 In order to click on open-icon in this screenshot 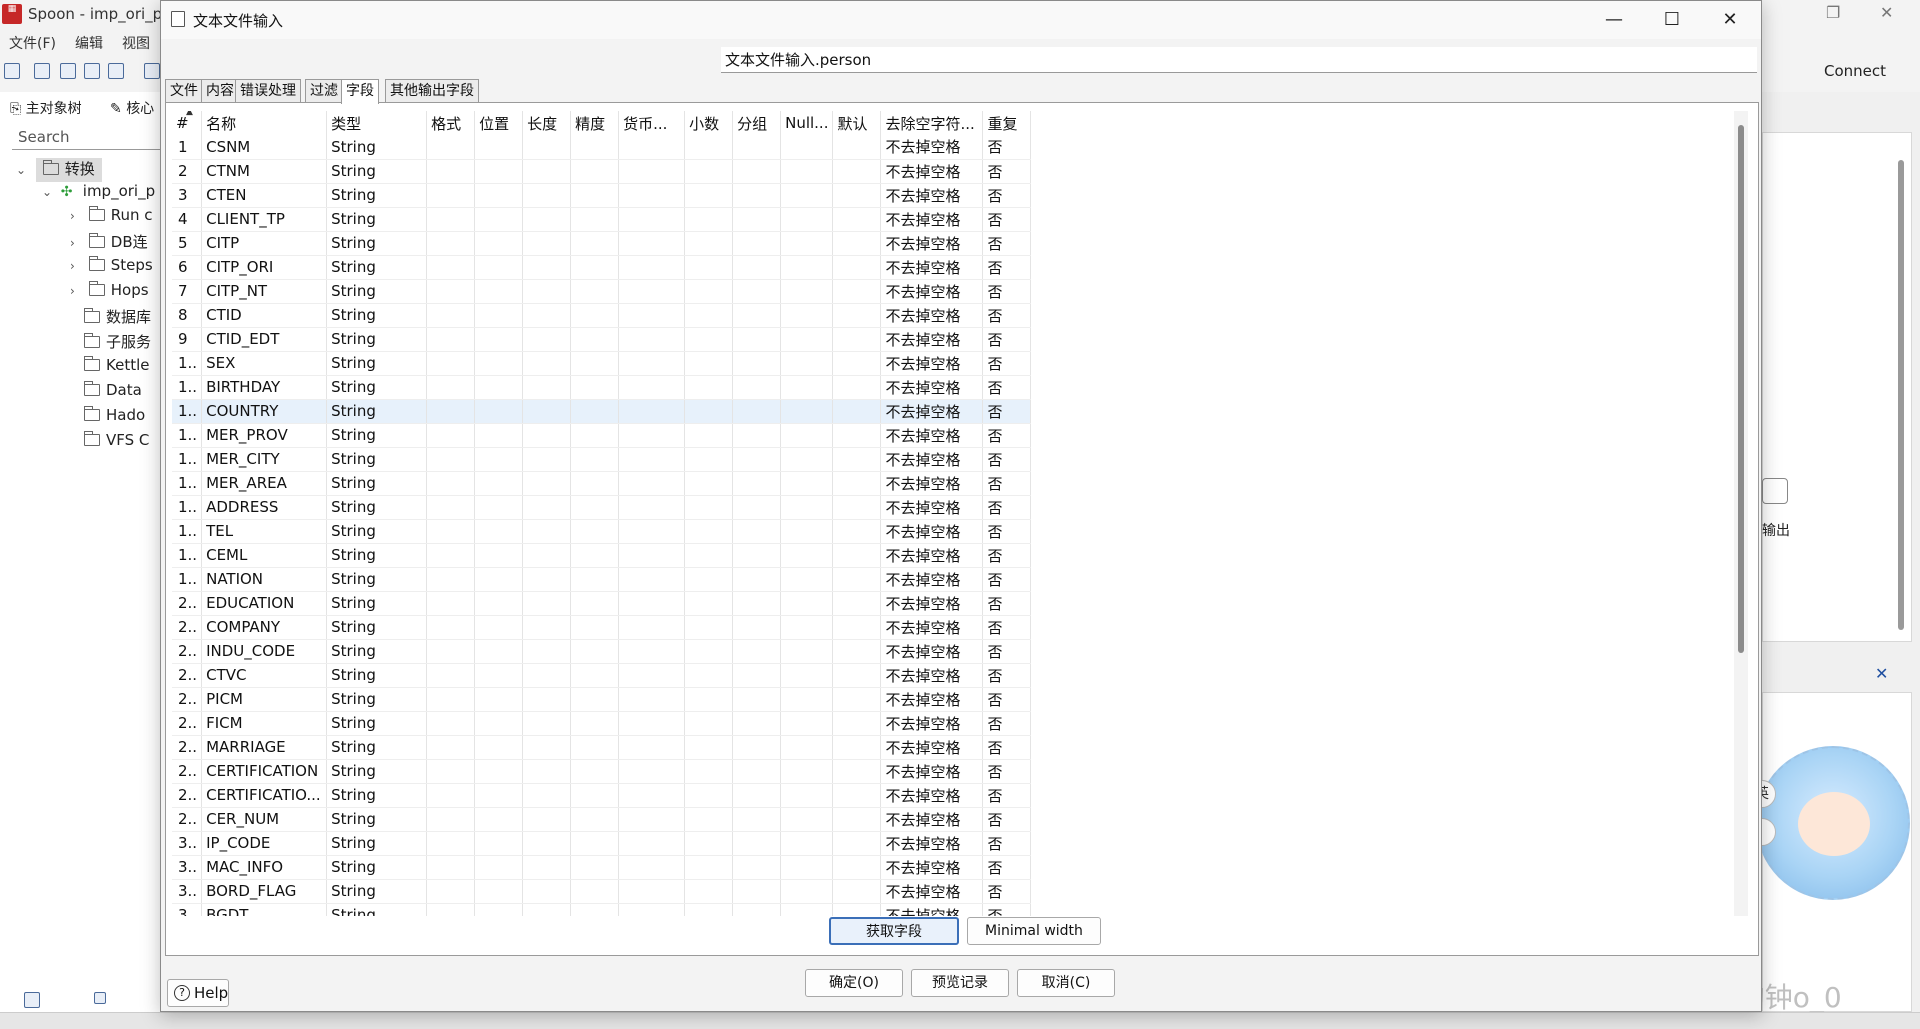, I will do `click(42, 71)`.